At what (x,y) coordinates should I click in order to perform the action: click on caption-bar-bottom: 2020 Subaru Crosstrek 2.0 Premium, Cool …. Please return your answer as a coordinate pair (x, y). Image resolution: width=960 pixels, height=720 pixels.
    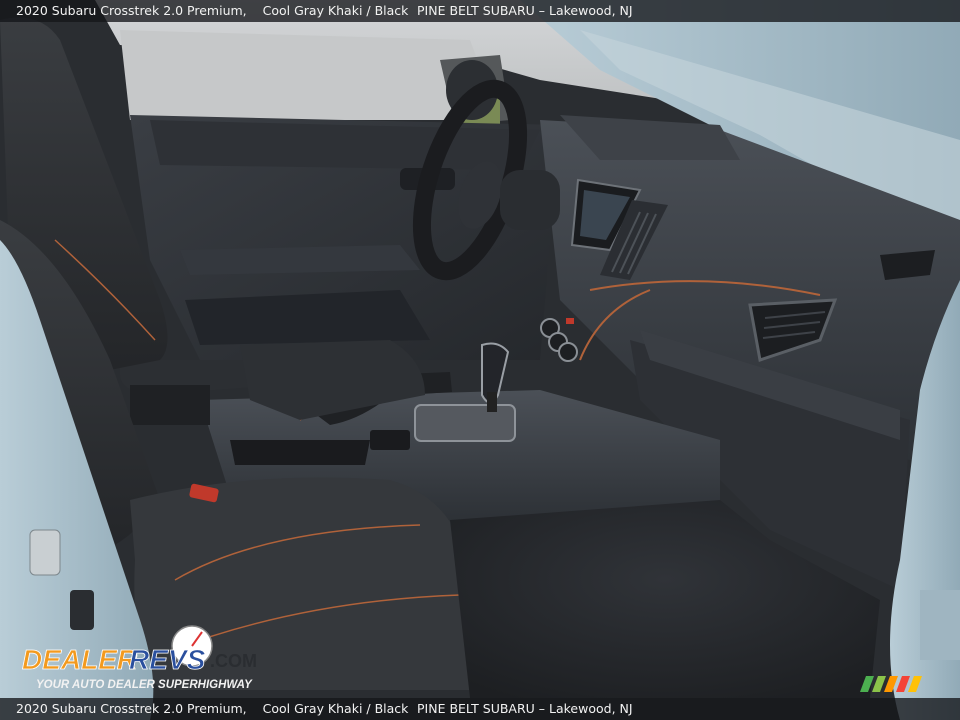
    Looking at the image, I should click on (480, 709).